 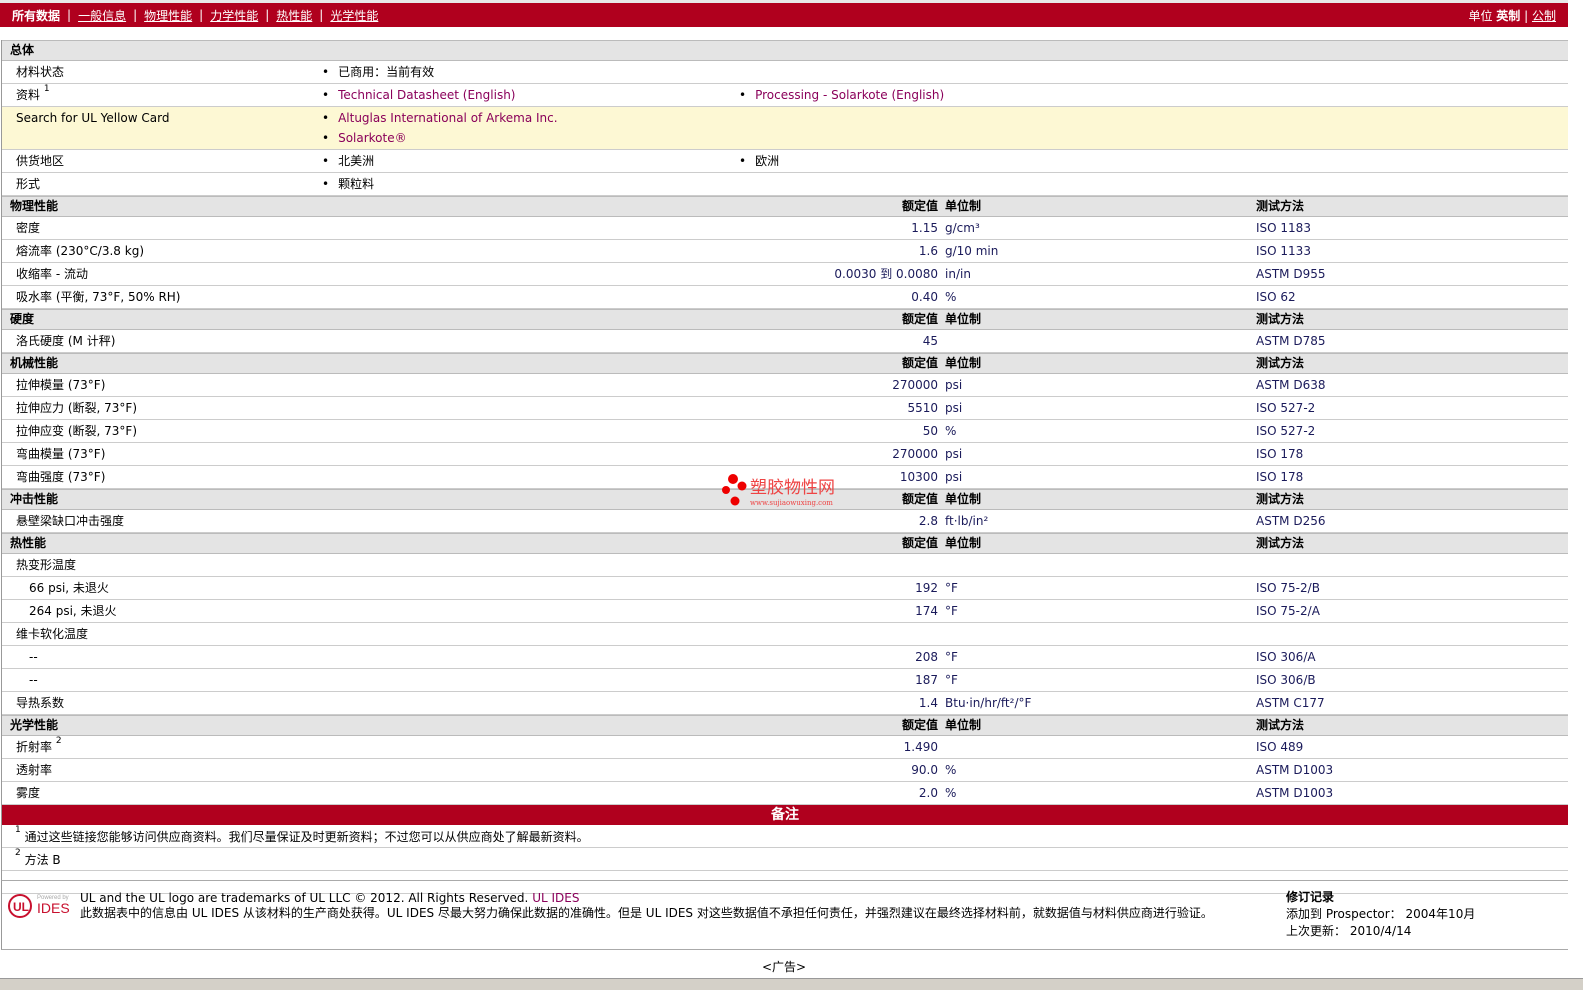 I want to click on general-row: 形式 颗粒料, so click(x=785, y=184).